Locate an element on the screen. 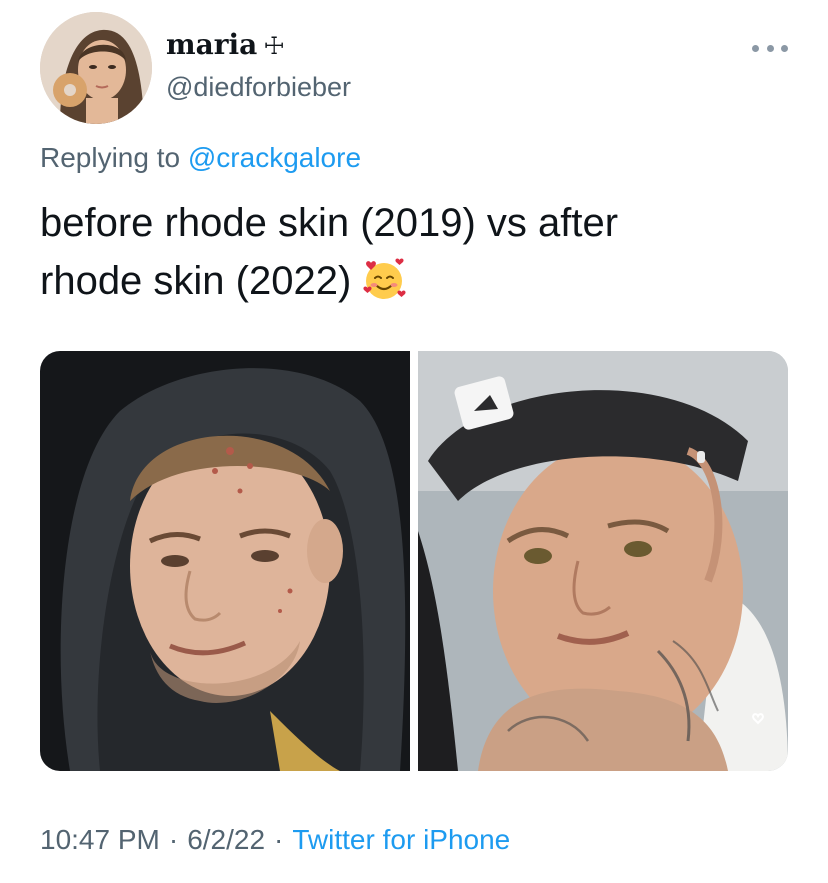  reply-prefix: Replying to is located at coordinates (110, 157).